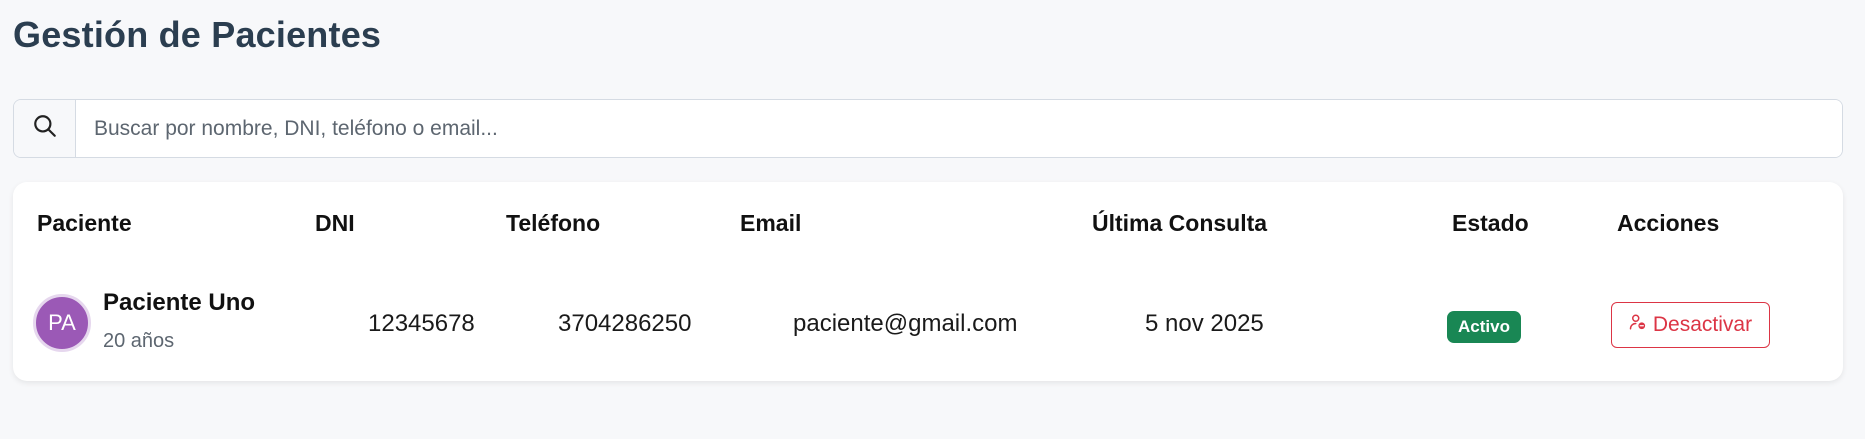  Describe the element at coordinates (625, 323) in the screenshot. I see `cell-telefono: 3704286250` at that location.